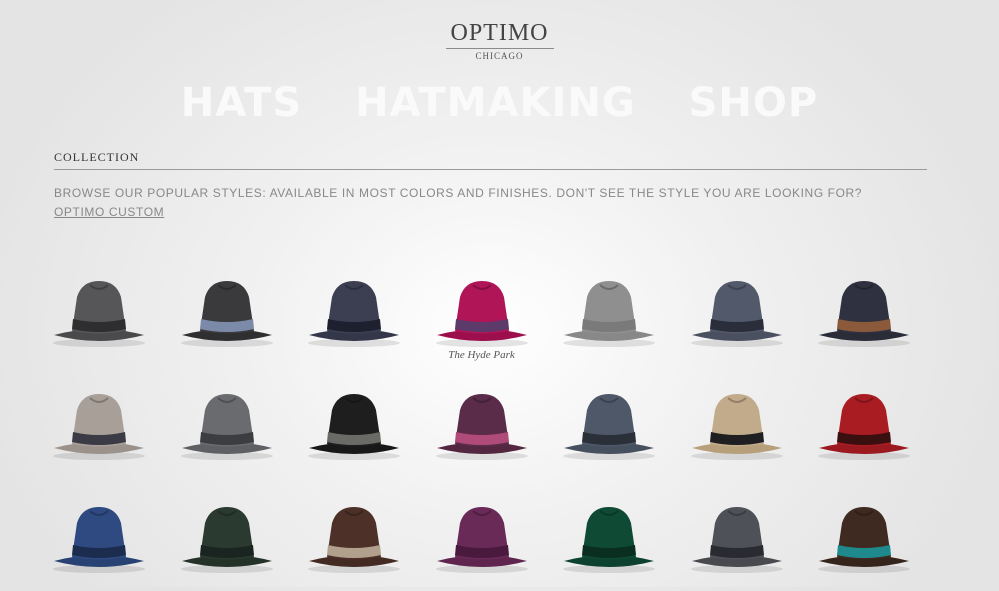 The height and width of the screenshot is (591, 999). I want to click on hat-tile: The Hyde Park, so click(482, 310).